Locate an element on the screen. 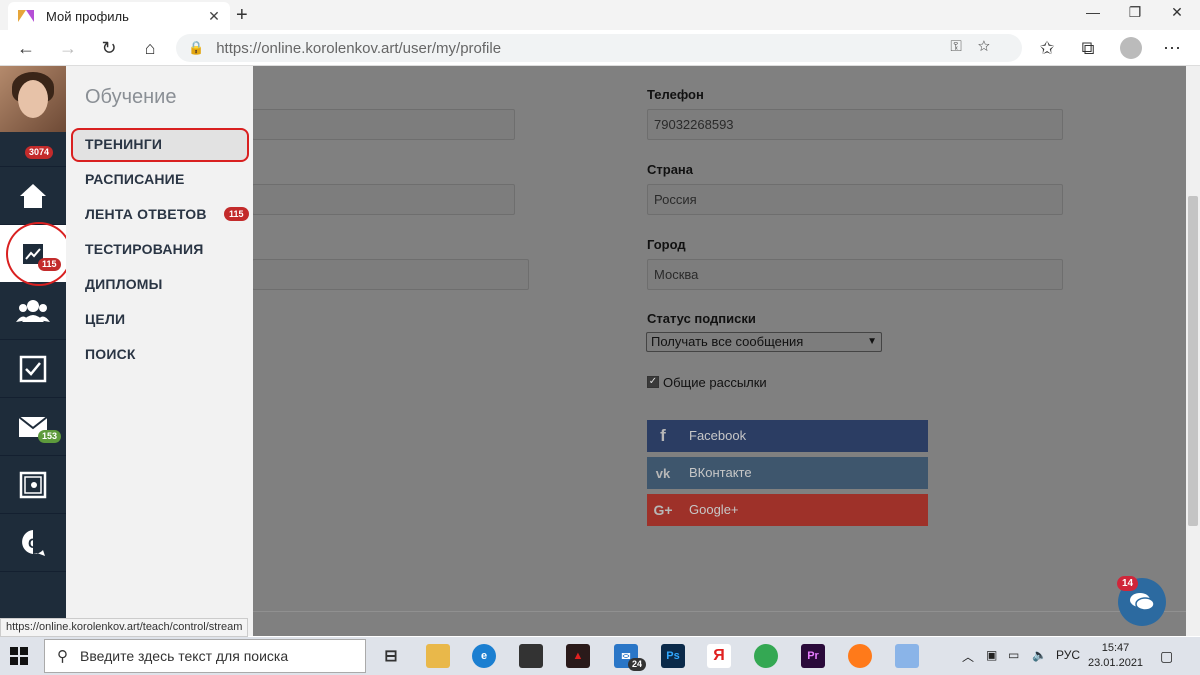  more-menu-icon: ⋯ is located at coordinates (1172, 48).